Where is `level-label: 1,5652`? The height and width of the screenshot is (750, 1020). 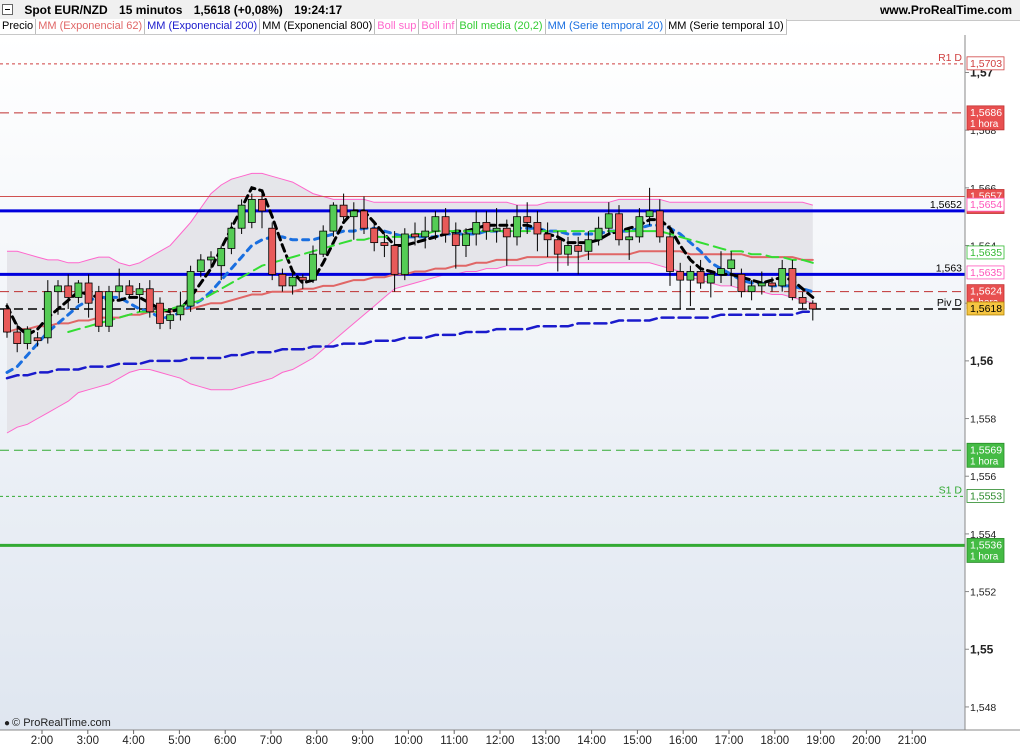 level-label: 1,5652 is located at coordinates (946, 205).